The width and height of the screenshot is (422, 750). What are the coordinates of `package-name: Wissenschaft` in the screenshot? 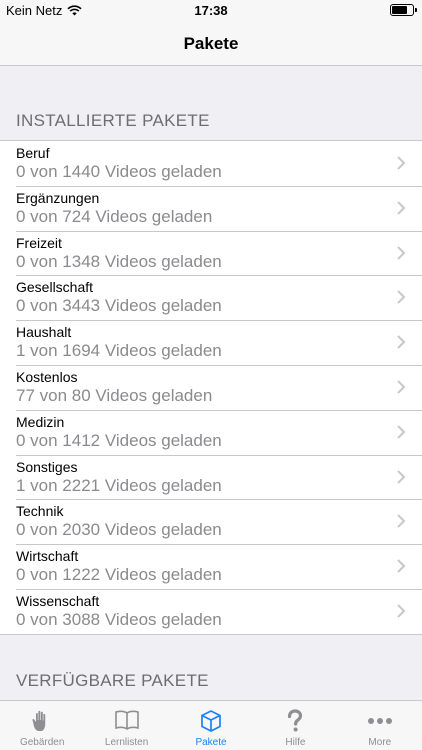 It's located at (58, 600).